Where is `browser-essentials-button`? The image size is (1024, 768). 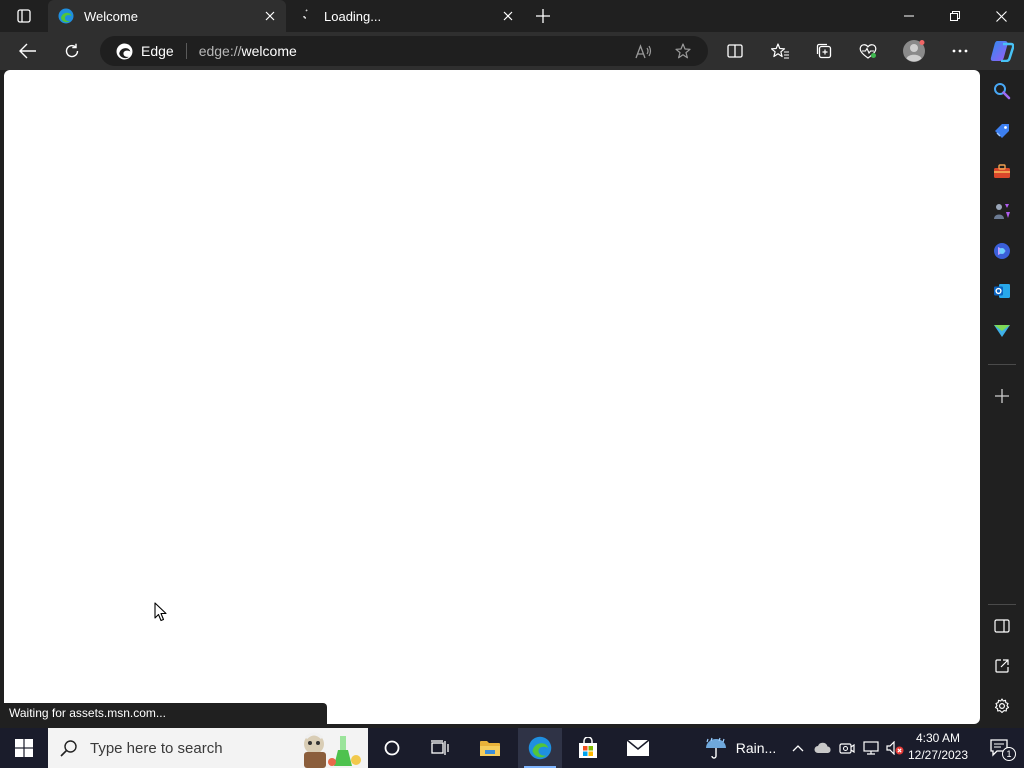
browser-essentials-button is located at coordinates (868, 51).